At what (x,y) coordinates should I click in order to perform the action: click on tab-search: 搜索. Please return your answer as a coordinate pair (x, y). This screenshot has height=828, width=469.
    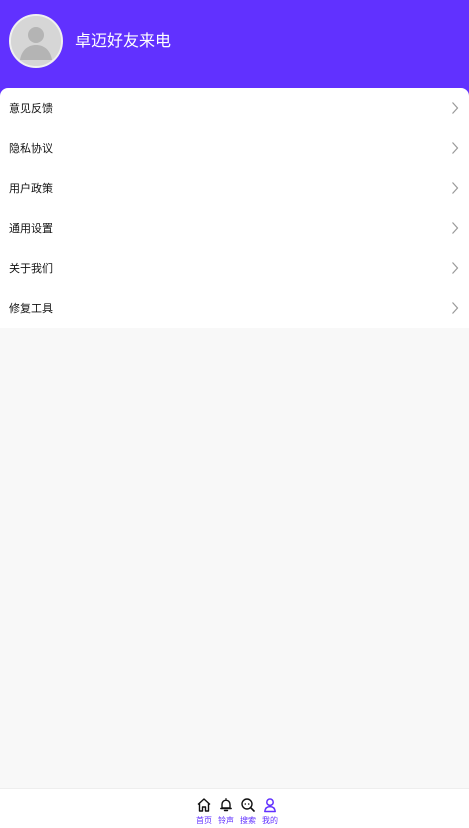
    Looking at the image, I should click on (248, 811).